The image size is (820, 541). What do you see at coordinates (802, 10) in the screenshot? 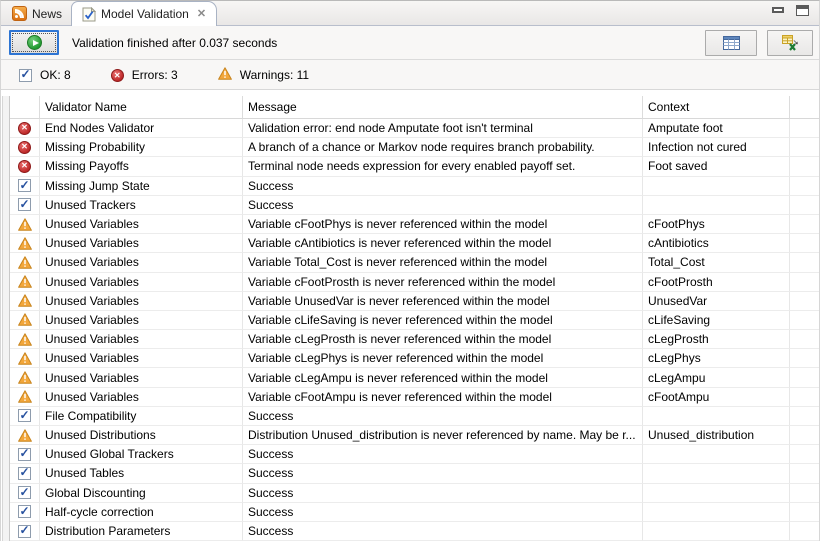
I see `maximize-icon` at bounding box center [802, 10].